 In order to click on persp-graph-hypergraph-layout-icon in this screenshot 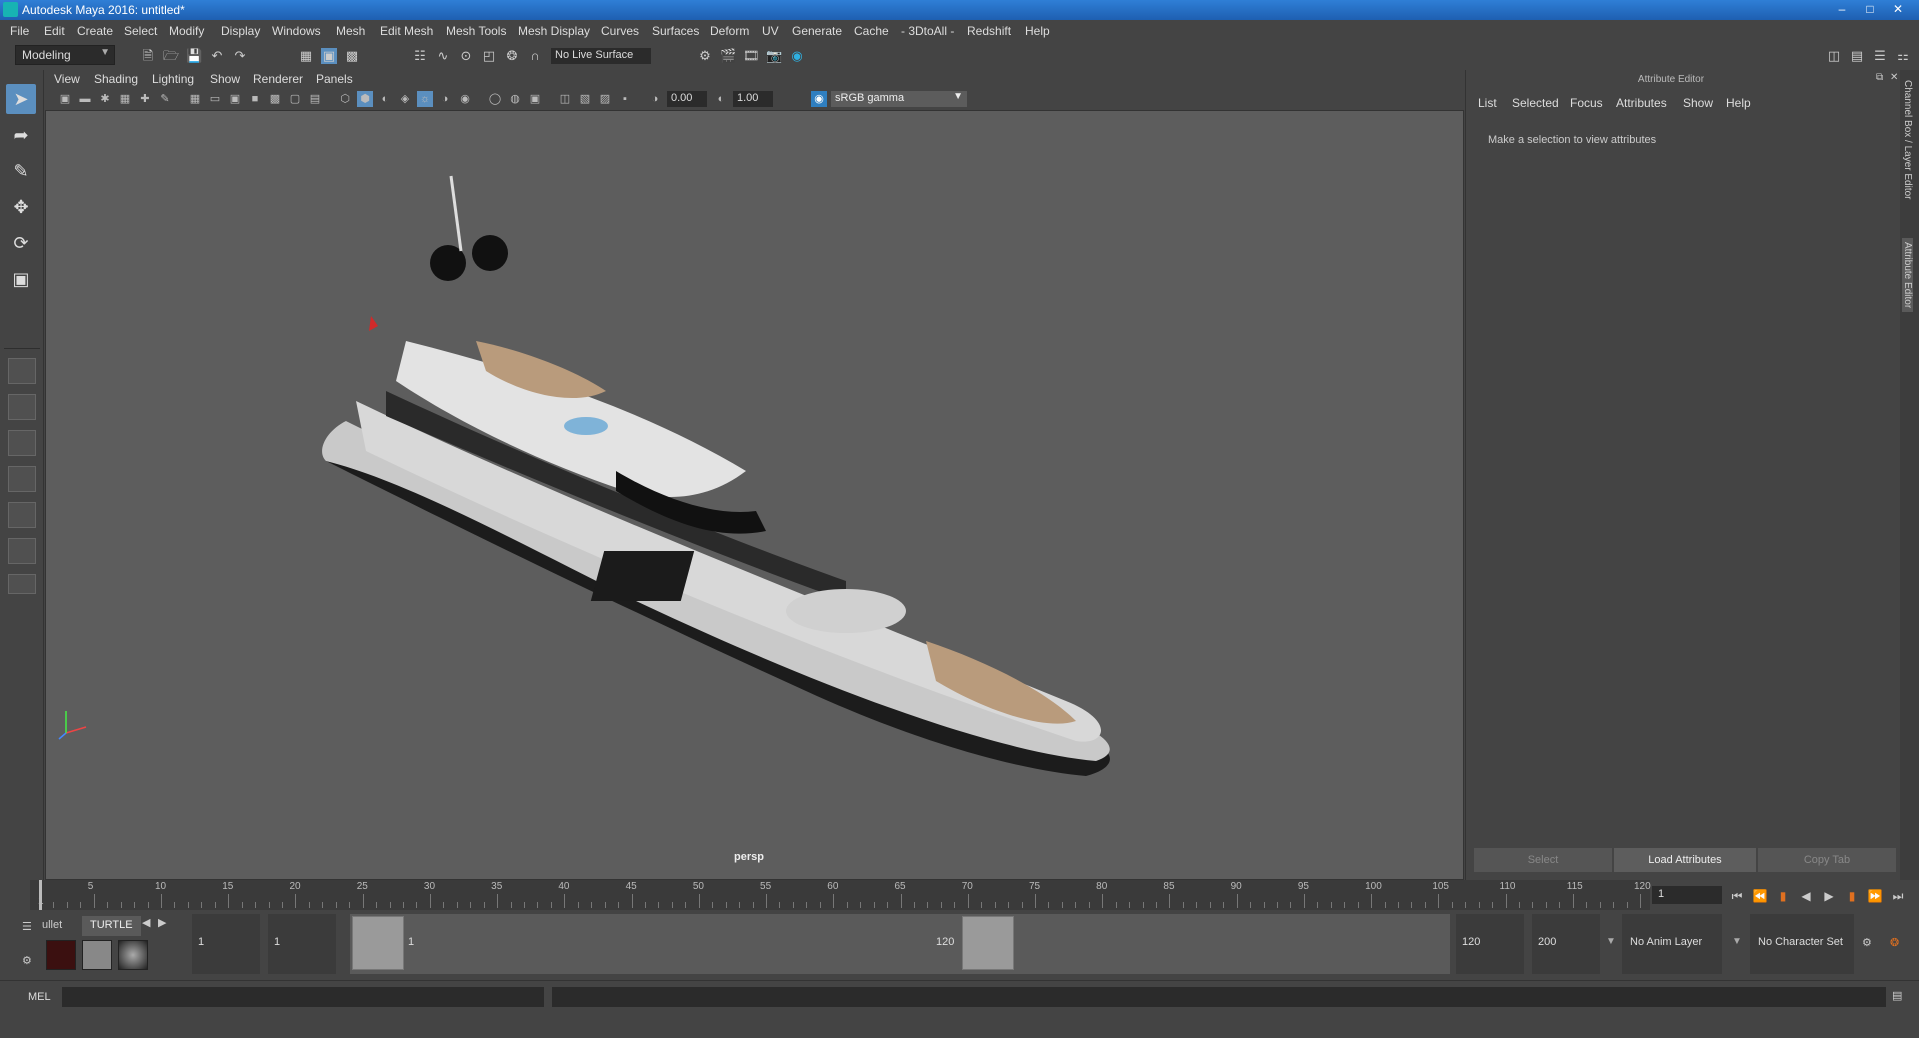, I will do `click(22, 551)`.